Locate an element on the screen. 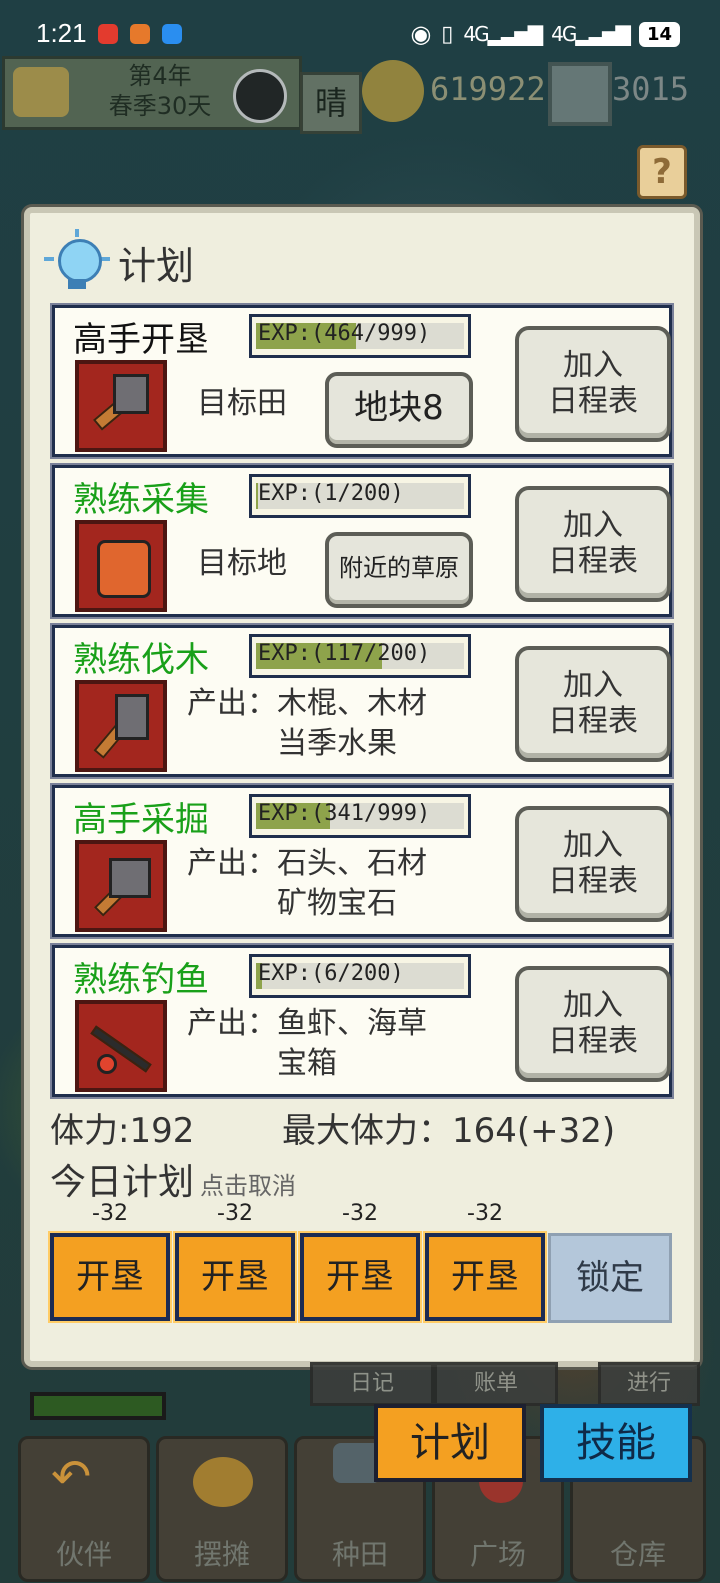 This screenshot has height=1583, width=720. plan-slot-4: 开垦 is located at coordinates (485, 1277).